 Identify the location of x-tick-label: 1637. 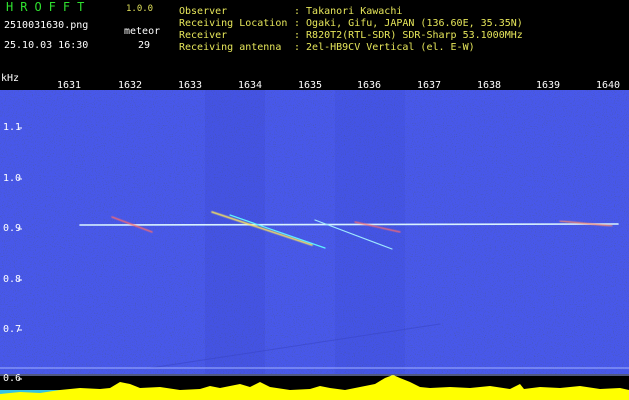
(429, 85).